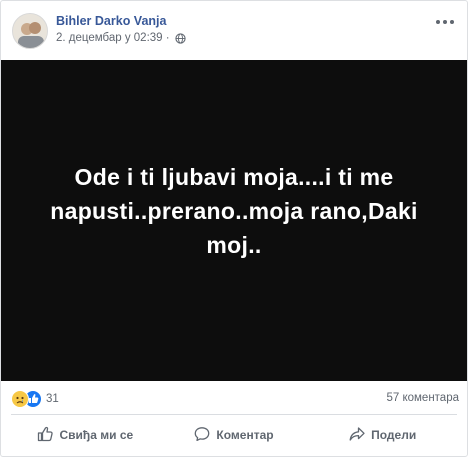  Describe the element at coordinates (445, 22) in the screenshot. I see `more-options-icon` at that location.